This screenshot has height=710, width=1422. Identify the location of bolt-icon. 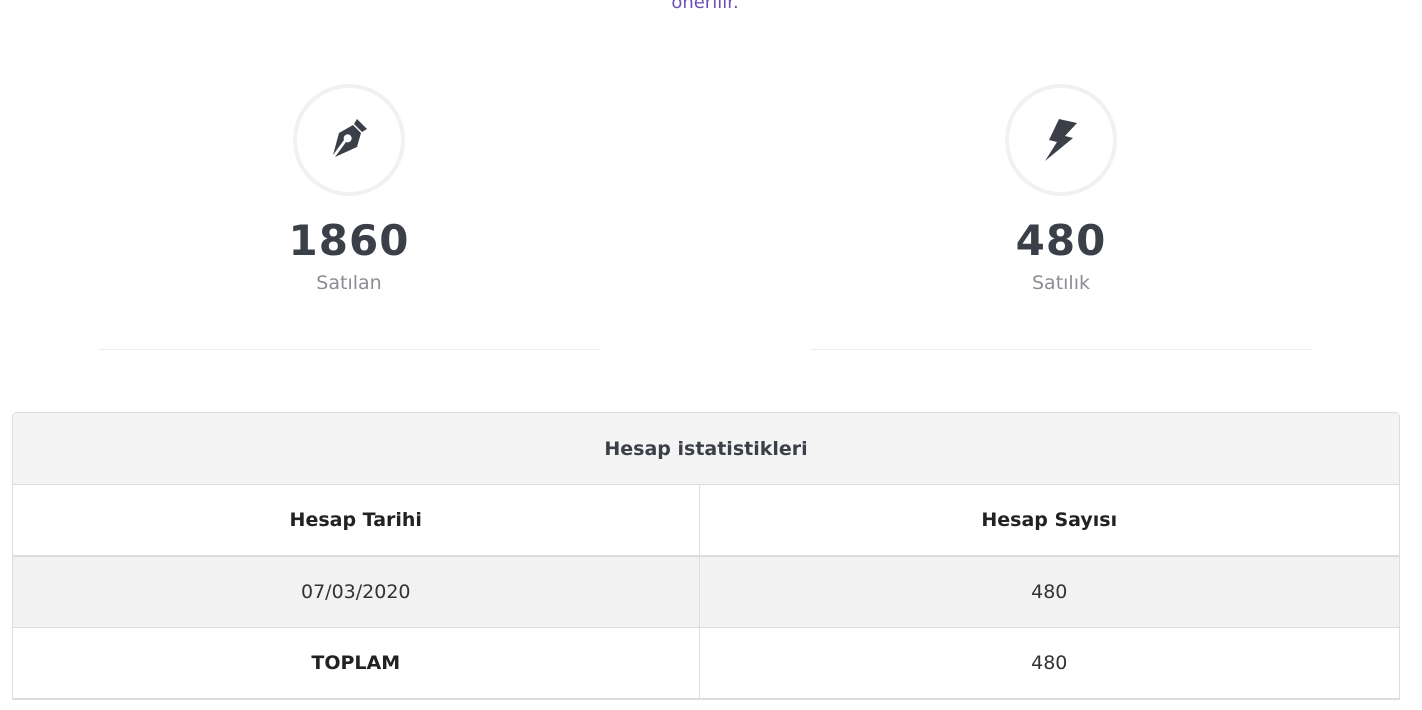
(1061, 140).